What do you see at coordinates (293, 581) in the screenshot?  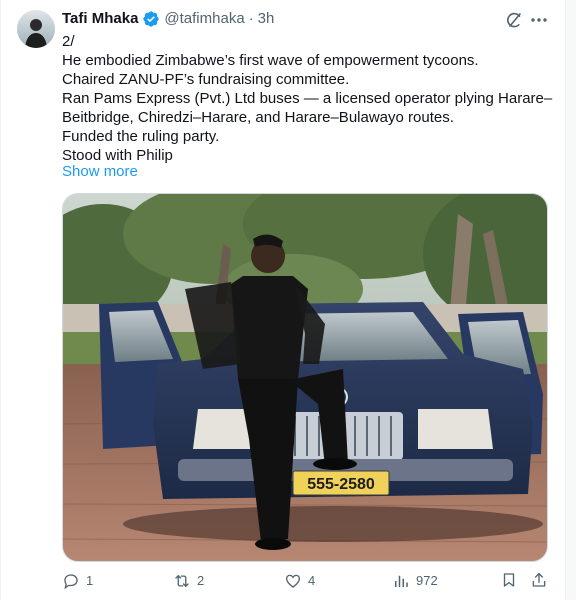 I see `heart-icon` at bounding box center [293, 581].